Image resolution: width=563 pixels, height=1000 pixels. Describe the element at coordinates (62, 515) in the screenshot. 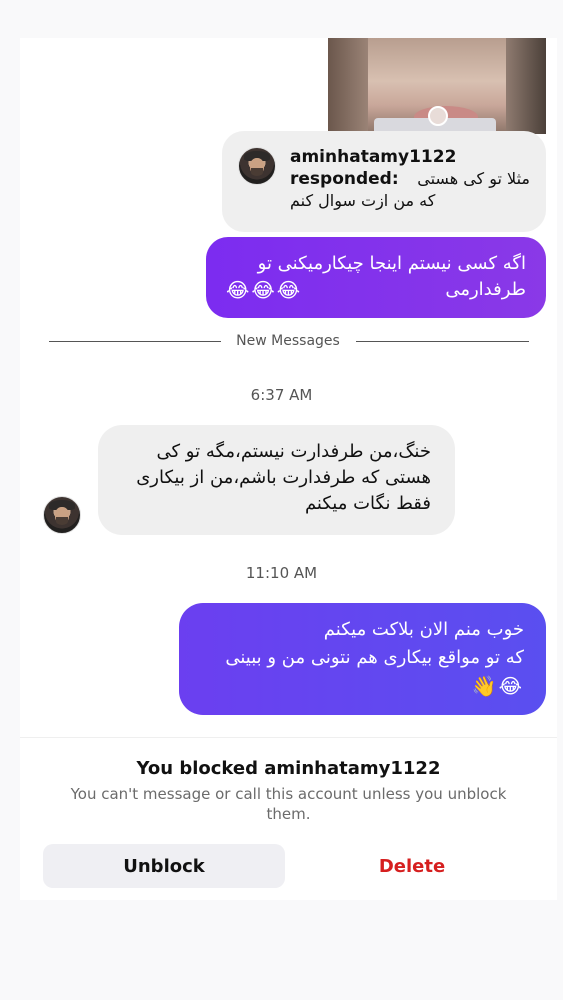

I see `sender-avatar` at that location.